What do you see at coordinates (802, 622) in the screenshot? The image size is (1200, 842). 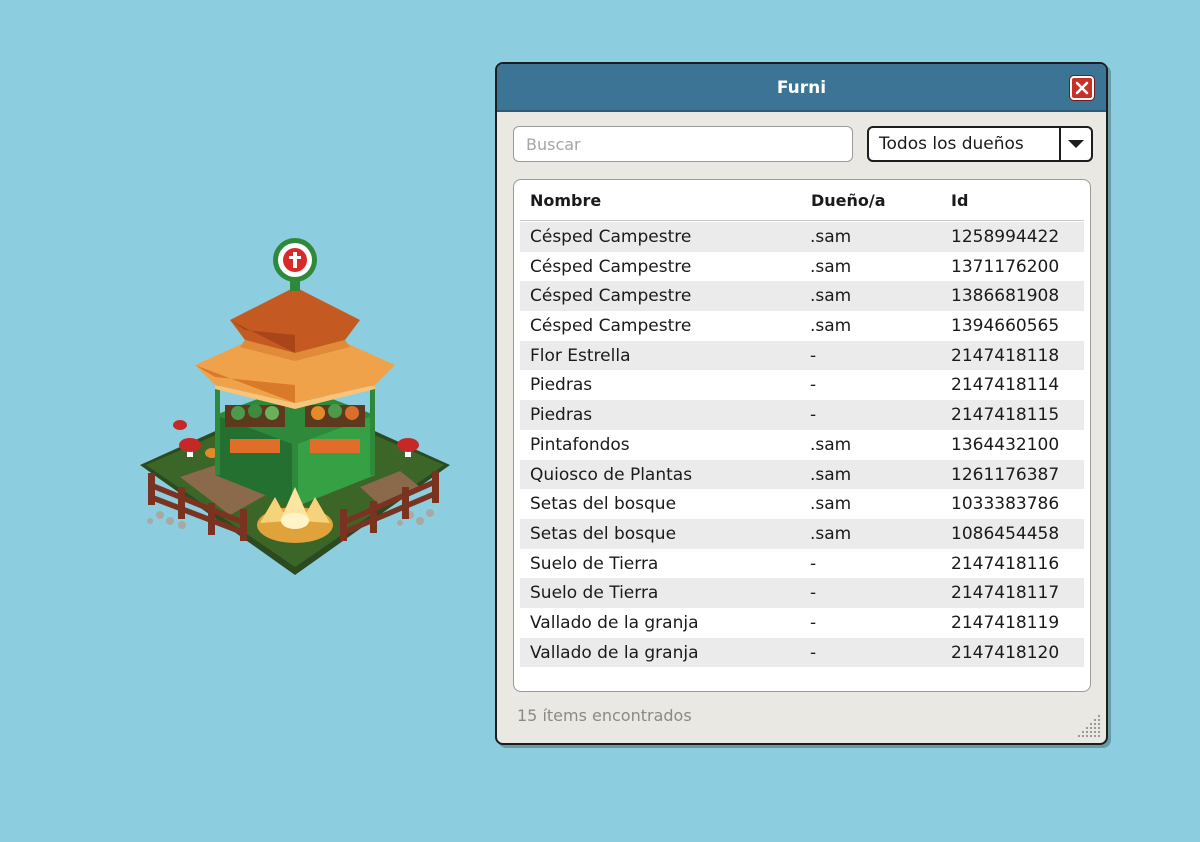 I see `table-row: Vallado de la granja - 2147418119` at bounding box center [802, 622].